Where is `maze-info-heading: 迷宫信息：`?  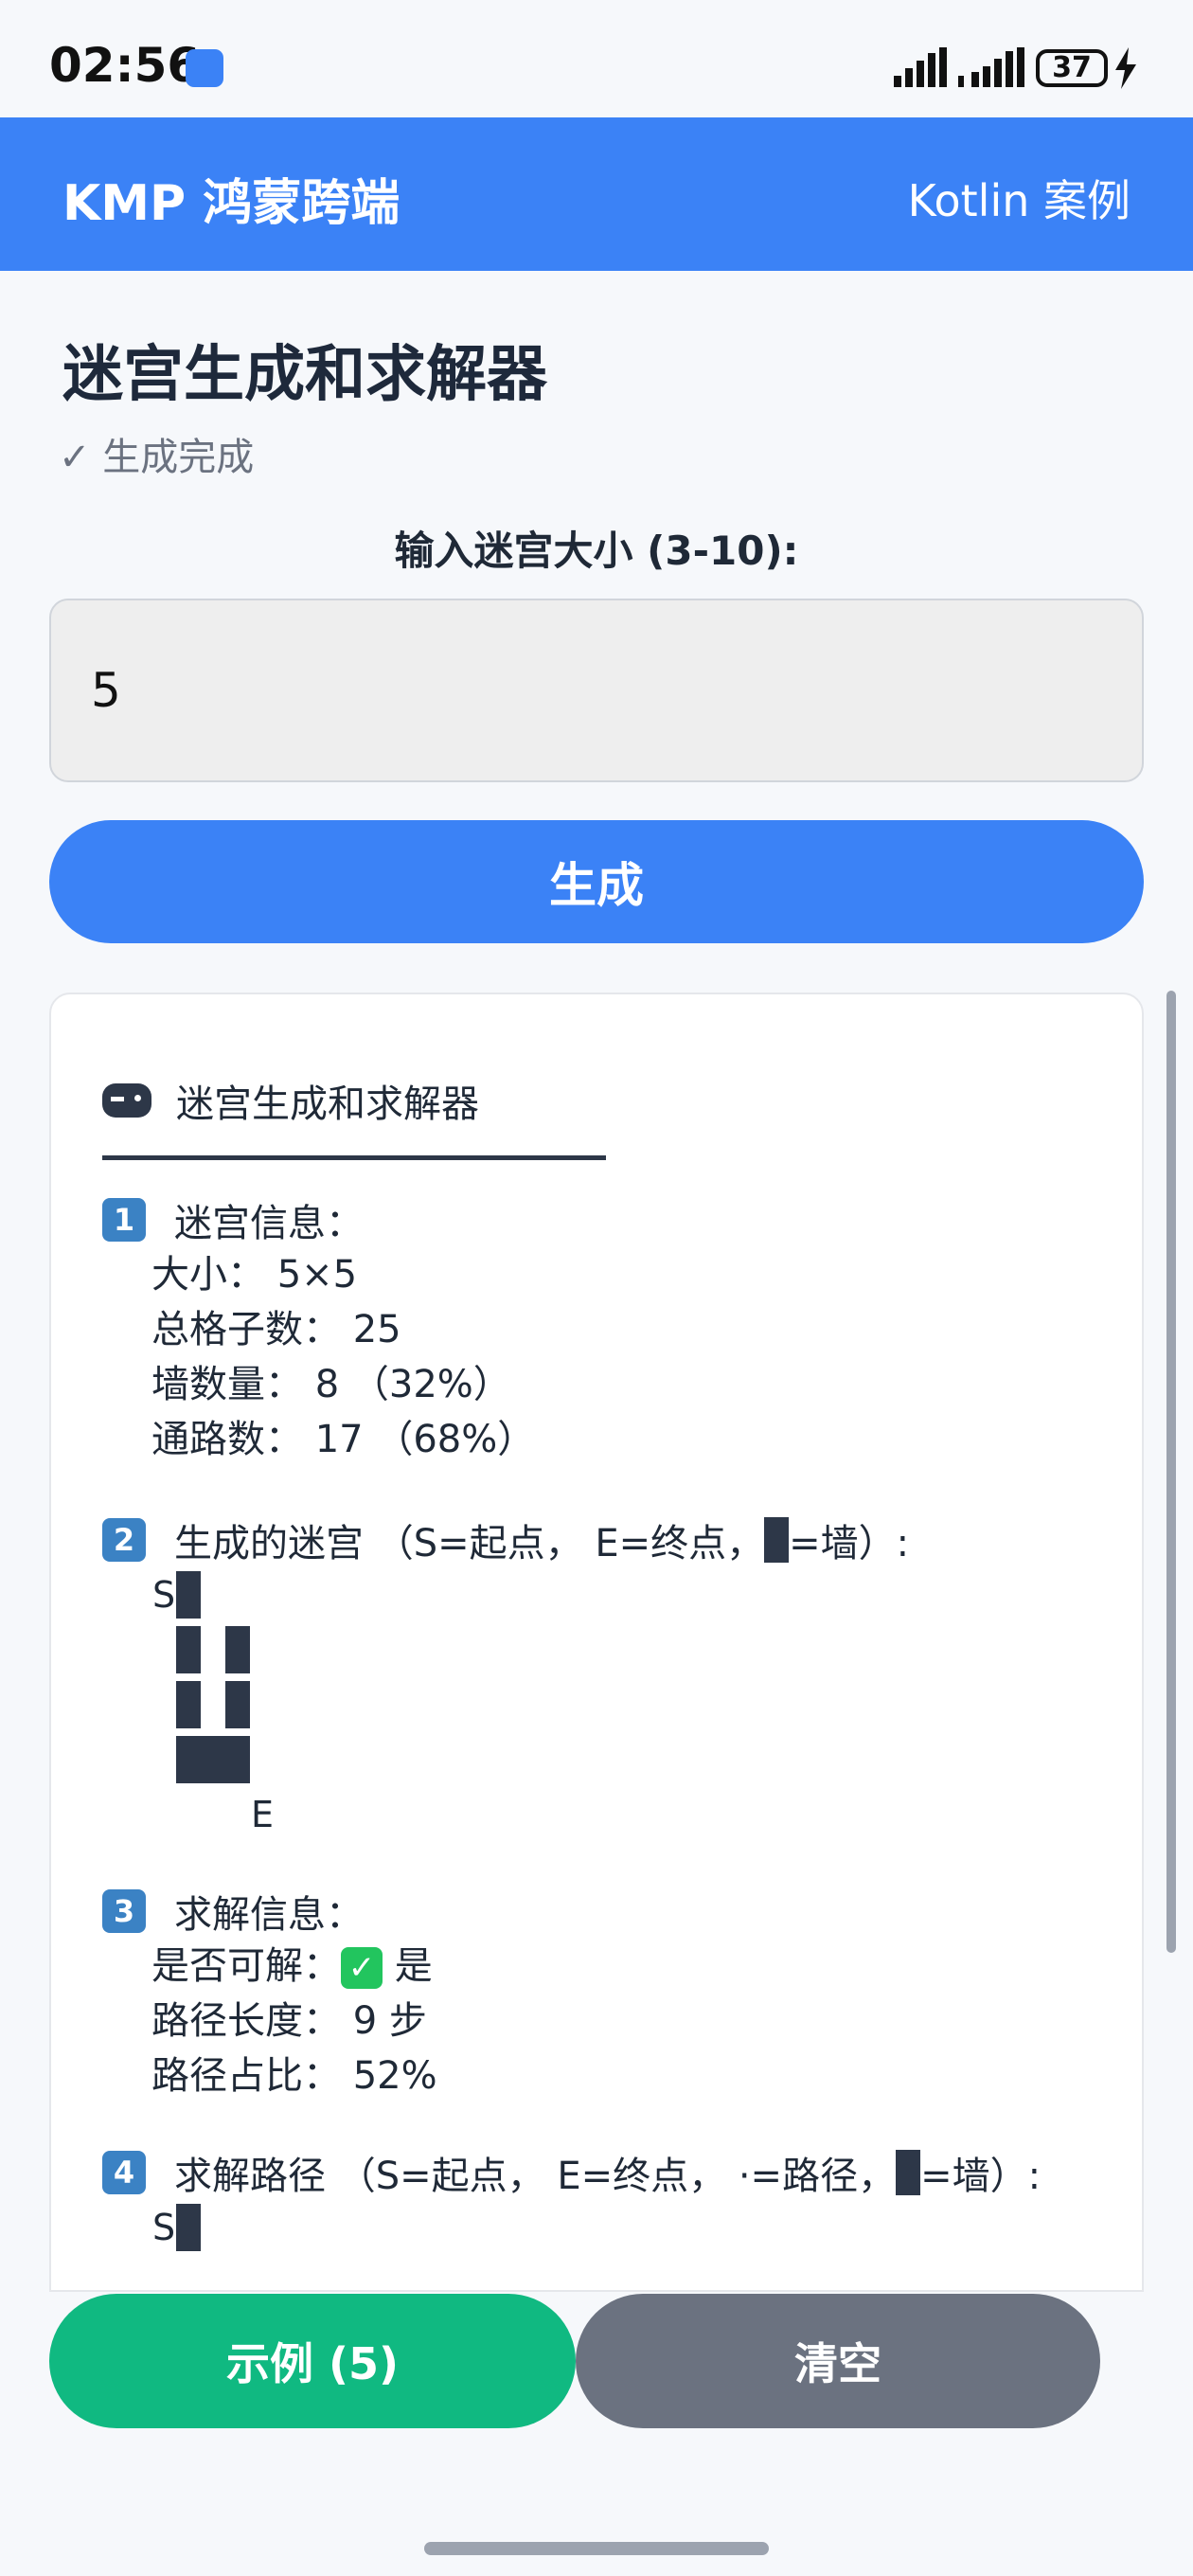 maze-info-heading: 迷宫信息： is located at coordinates (269, 1223).